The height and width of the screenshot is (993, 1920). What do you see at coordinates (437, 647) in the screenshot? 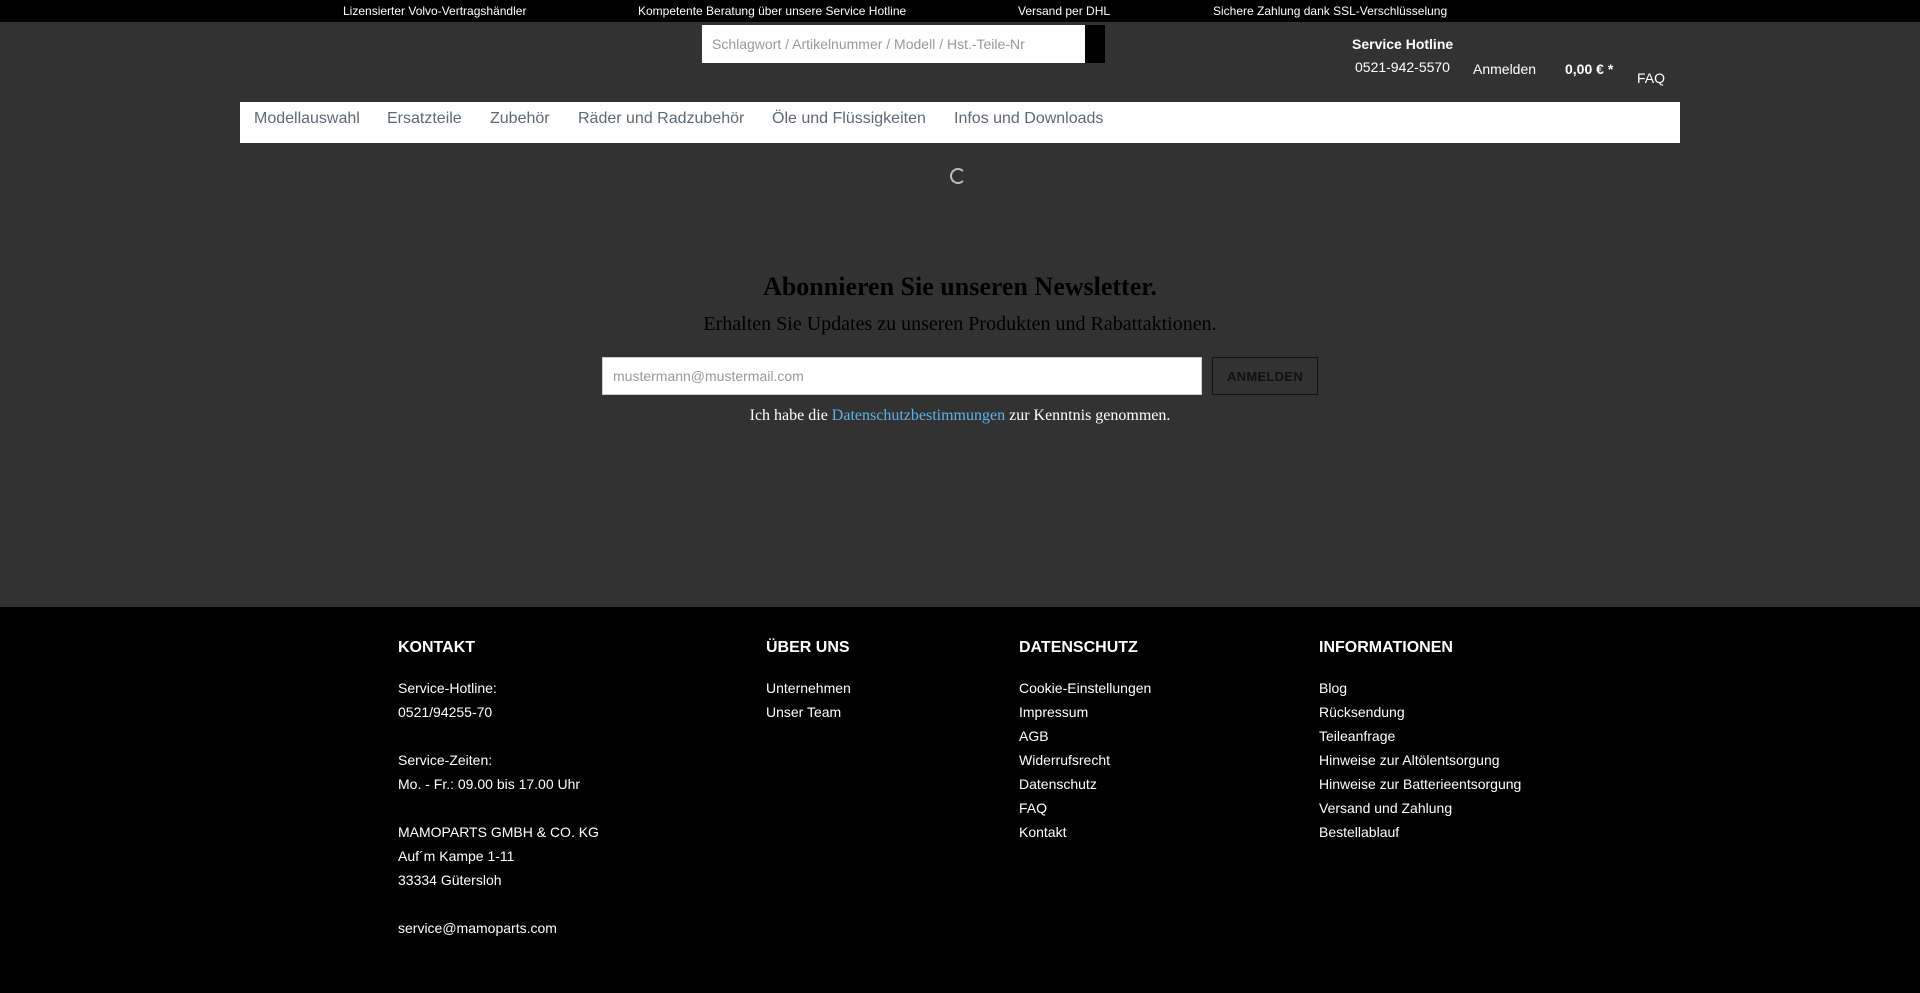
I see `footer-heading-kontakt: KONTAKT` at bounding box center [437, 647].